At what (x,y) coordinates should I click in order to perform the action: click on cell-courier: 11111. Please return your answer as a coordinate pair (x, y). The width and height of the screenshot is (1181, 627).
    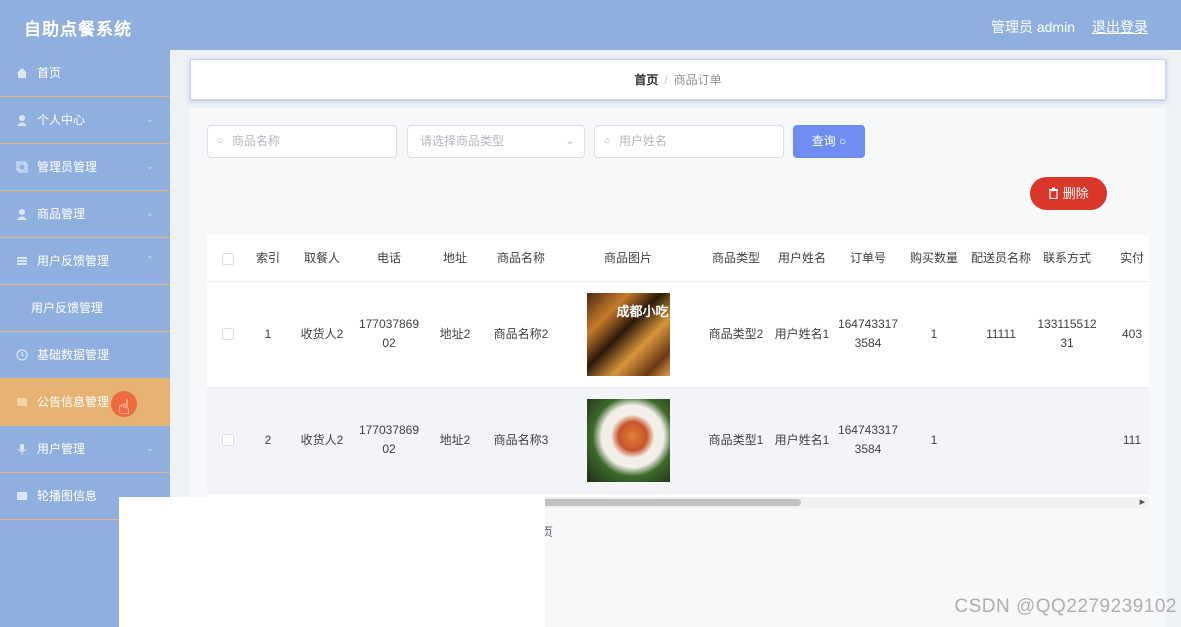
    Looking at the image, I should click on (1001, 334).